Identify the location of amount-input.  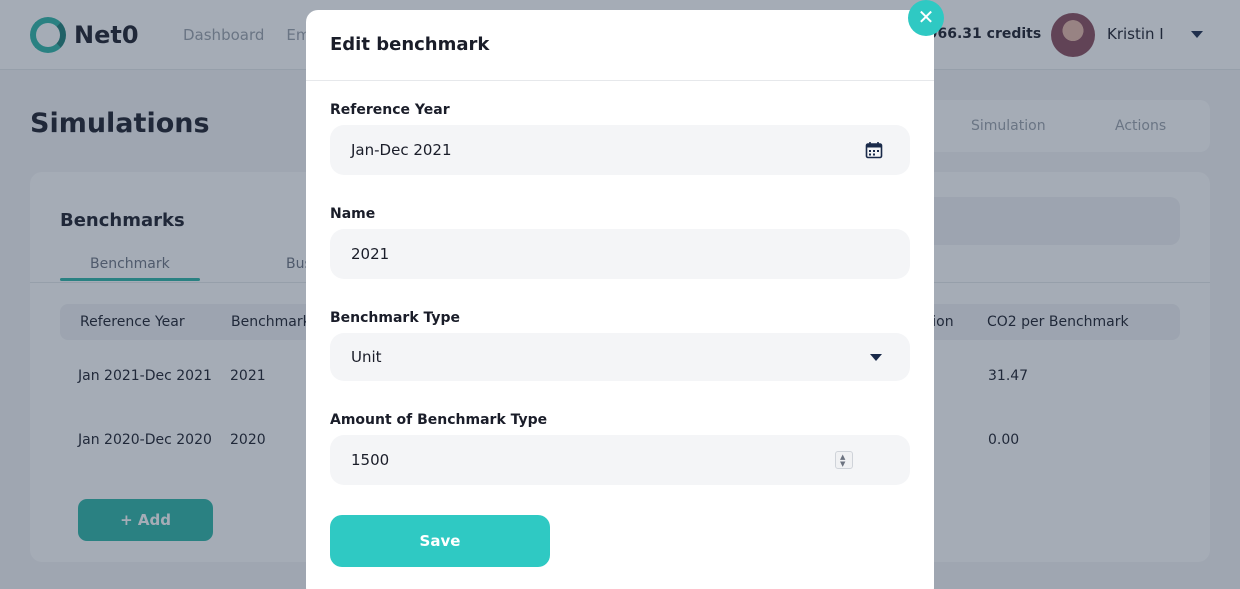
(586, 460).